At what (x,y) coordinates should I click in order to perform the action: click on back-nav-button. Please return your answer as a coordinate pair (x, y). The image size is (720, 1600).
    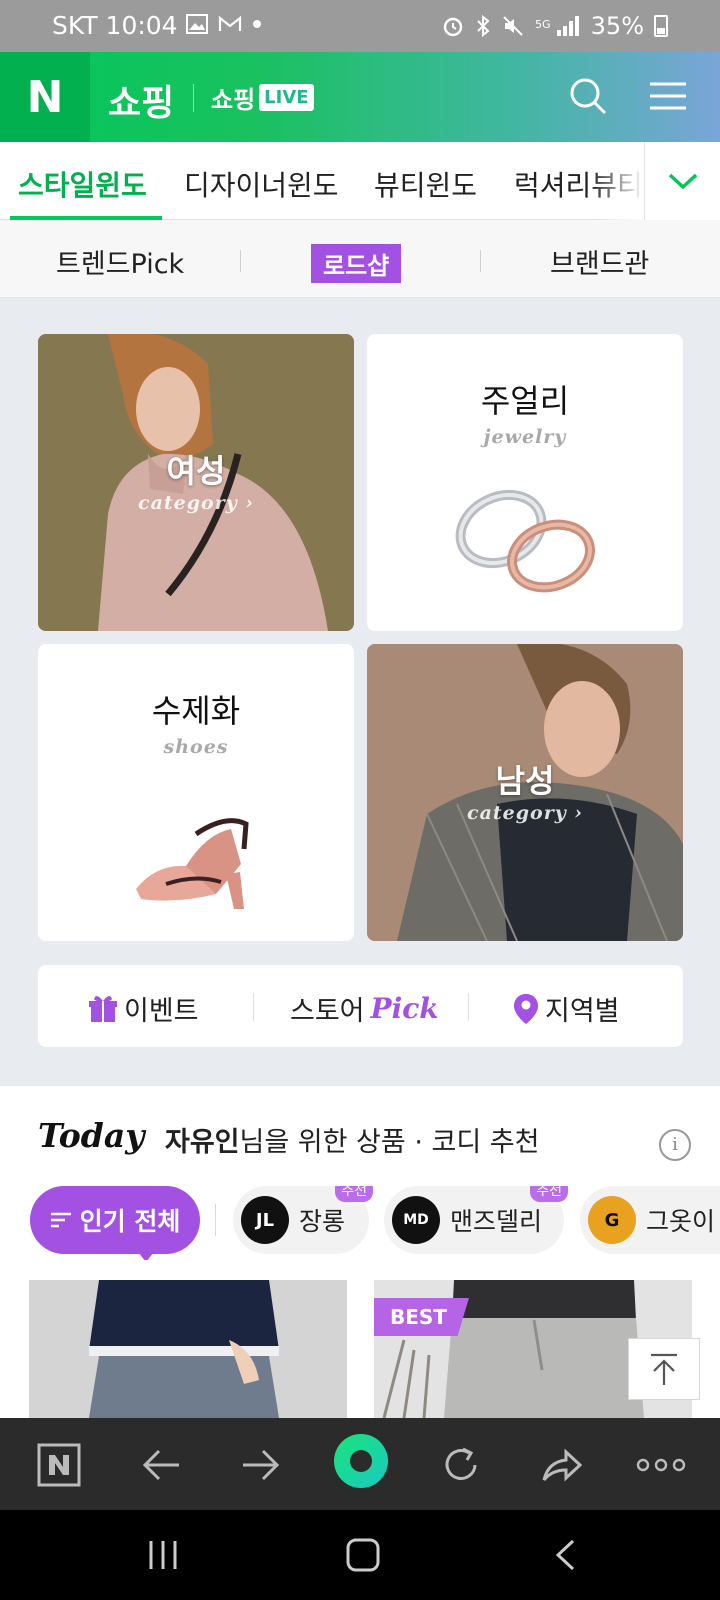
    Looking at the image, I should click on (565, 1555).